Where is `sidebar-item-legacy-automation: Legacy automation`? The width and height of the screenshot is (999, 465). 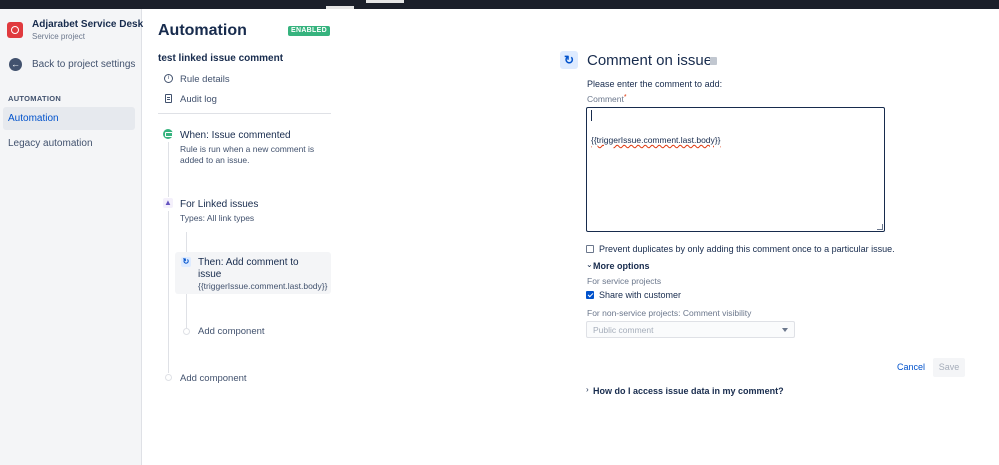 sidebar-item-legacy-automation: Legacy automation is located at coordinates (50, 143).